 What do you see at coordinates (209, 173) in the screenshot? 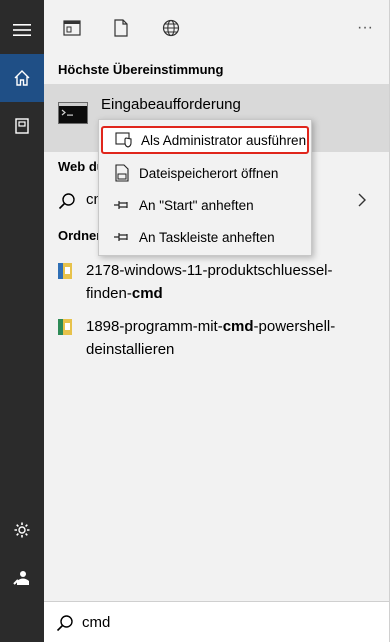
I see `open-file-location-label: Dateispeicherort öffnen` at bounding box center [209, 173].